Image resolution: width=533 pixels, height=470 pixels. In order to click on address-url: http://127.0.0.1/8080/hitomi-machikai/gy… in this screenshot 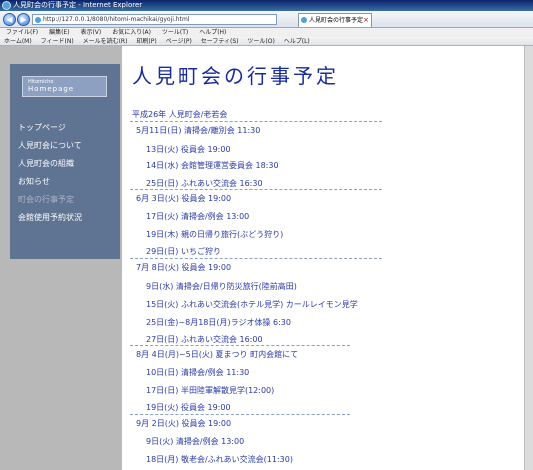, I will do `click(116, 19)`.